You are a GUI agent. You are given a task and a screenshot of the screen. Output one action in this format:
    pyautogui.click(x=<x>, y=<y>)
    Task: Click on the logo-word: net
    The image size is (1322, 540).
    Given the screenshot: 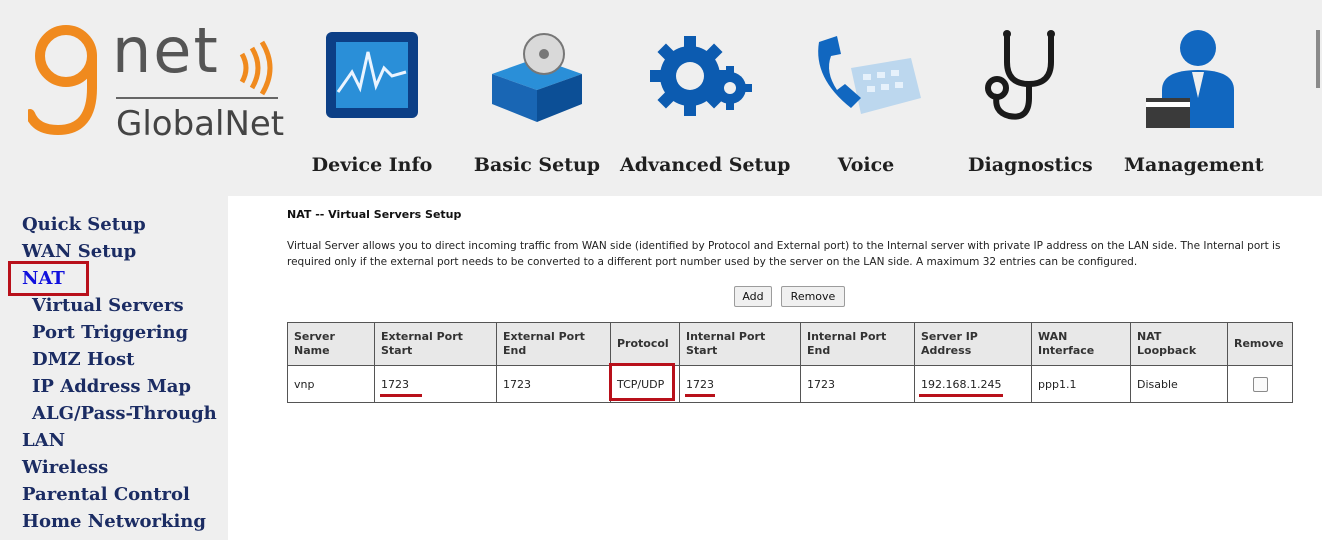 What is the action you would take?
    pyautogui.click(x=166, y=50)
    